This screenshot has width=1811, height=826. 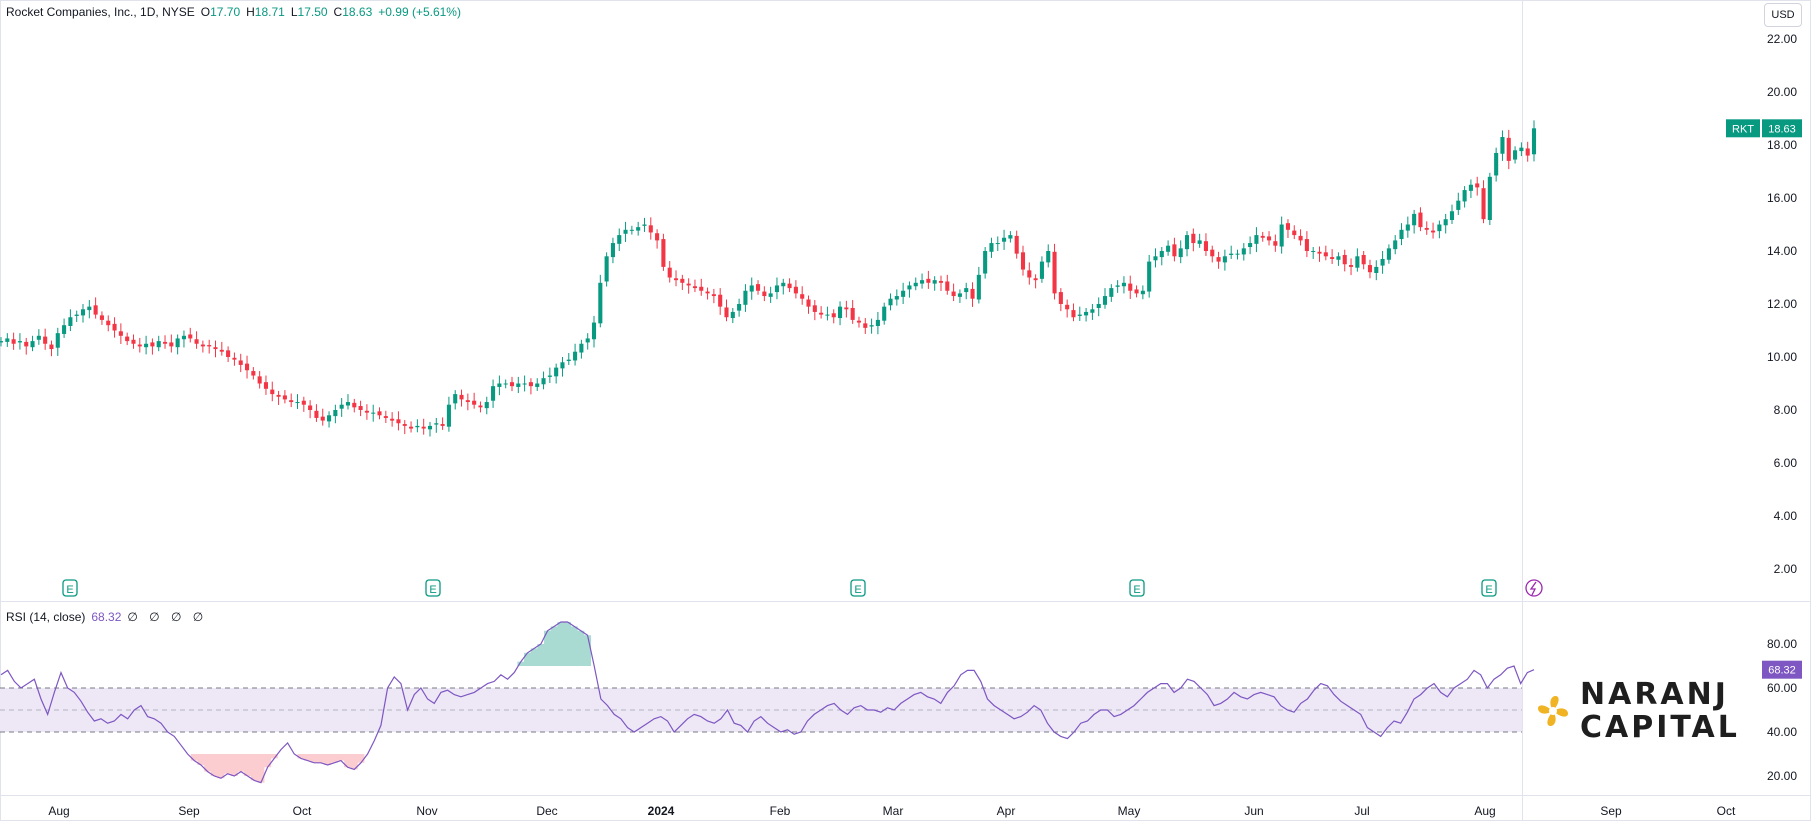 What do you see at coordinates (419, 12) in the screenshot?
I see `change-value: +0.99 (+5.61%)` at bounding box center [419, 12].